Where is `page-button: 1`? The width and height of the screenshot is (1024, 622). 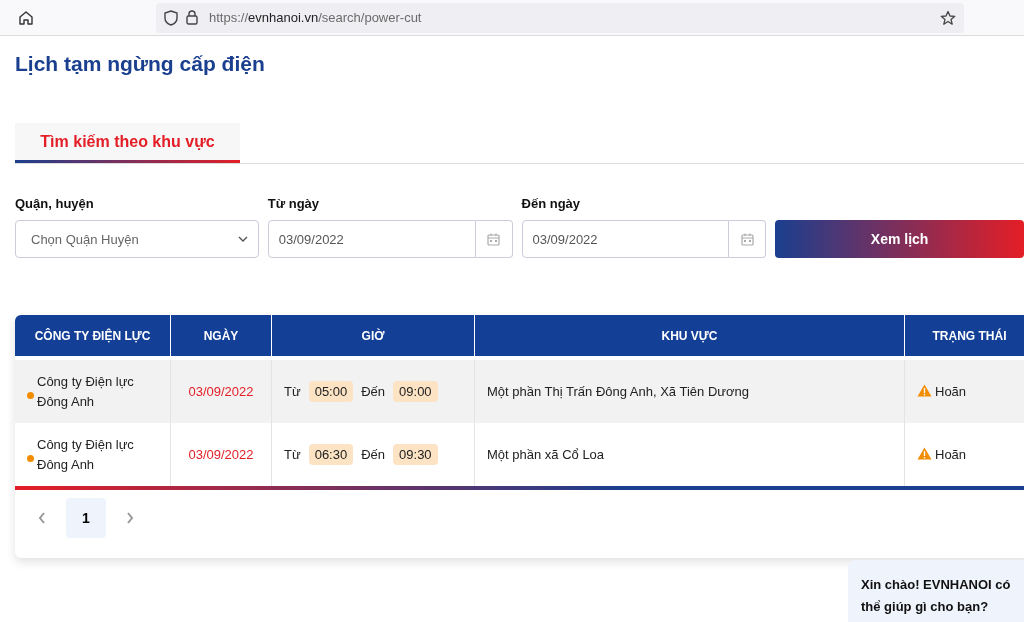
page-button: 1 is located at coordinates (86, 518).